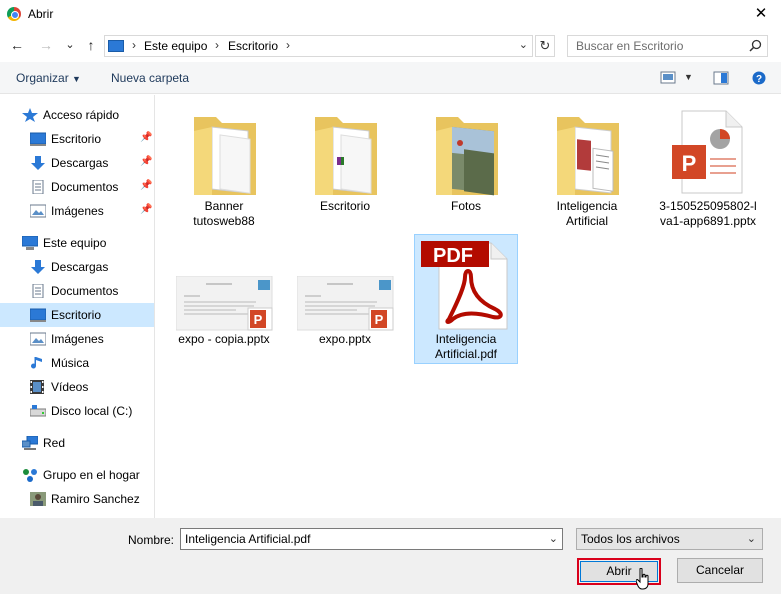  I want to click on breadcrumb-escritorio: Escritorio, so click(253, 46).